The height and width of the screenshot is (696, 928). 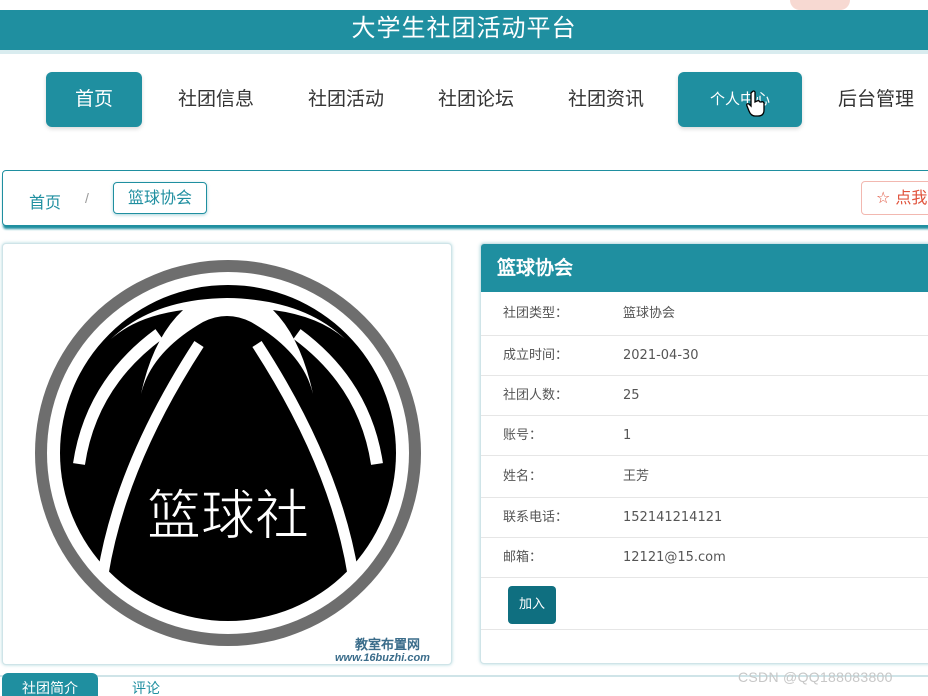 What do you see at coordinates (45, 201) in the screenshot?
I see `breadcrumb-home-link: 首页` at bounding box center [45, 201].